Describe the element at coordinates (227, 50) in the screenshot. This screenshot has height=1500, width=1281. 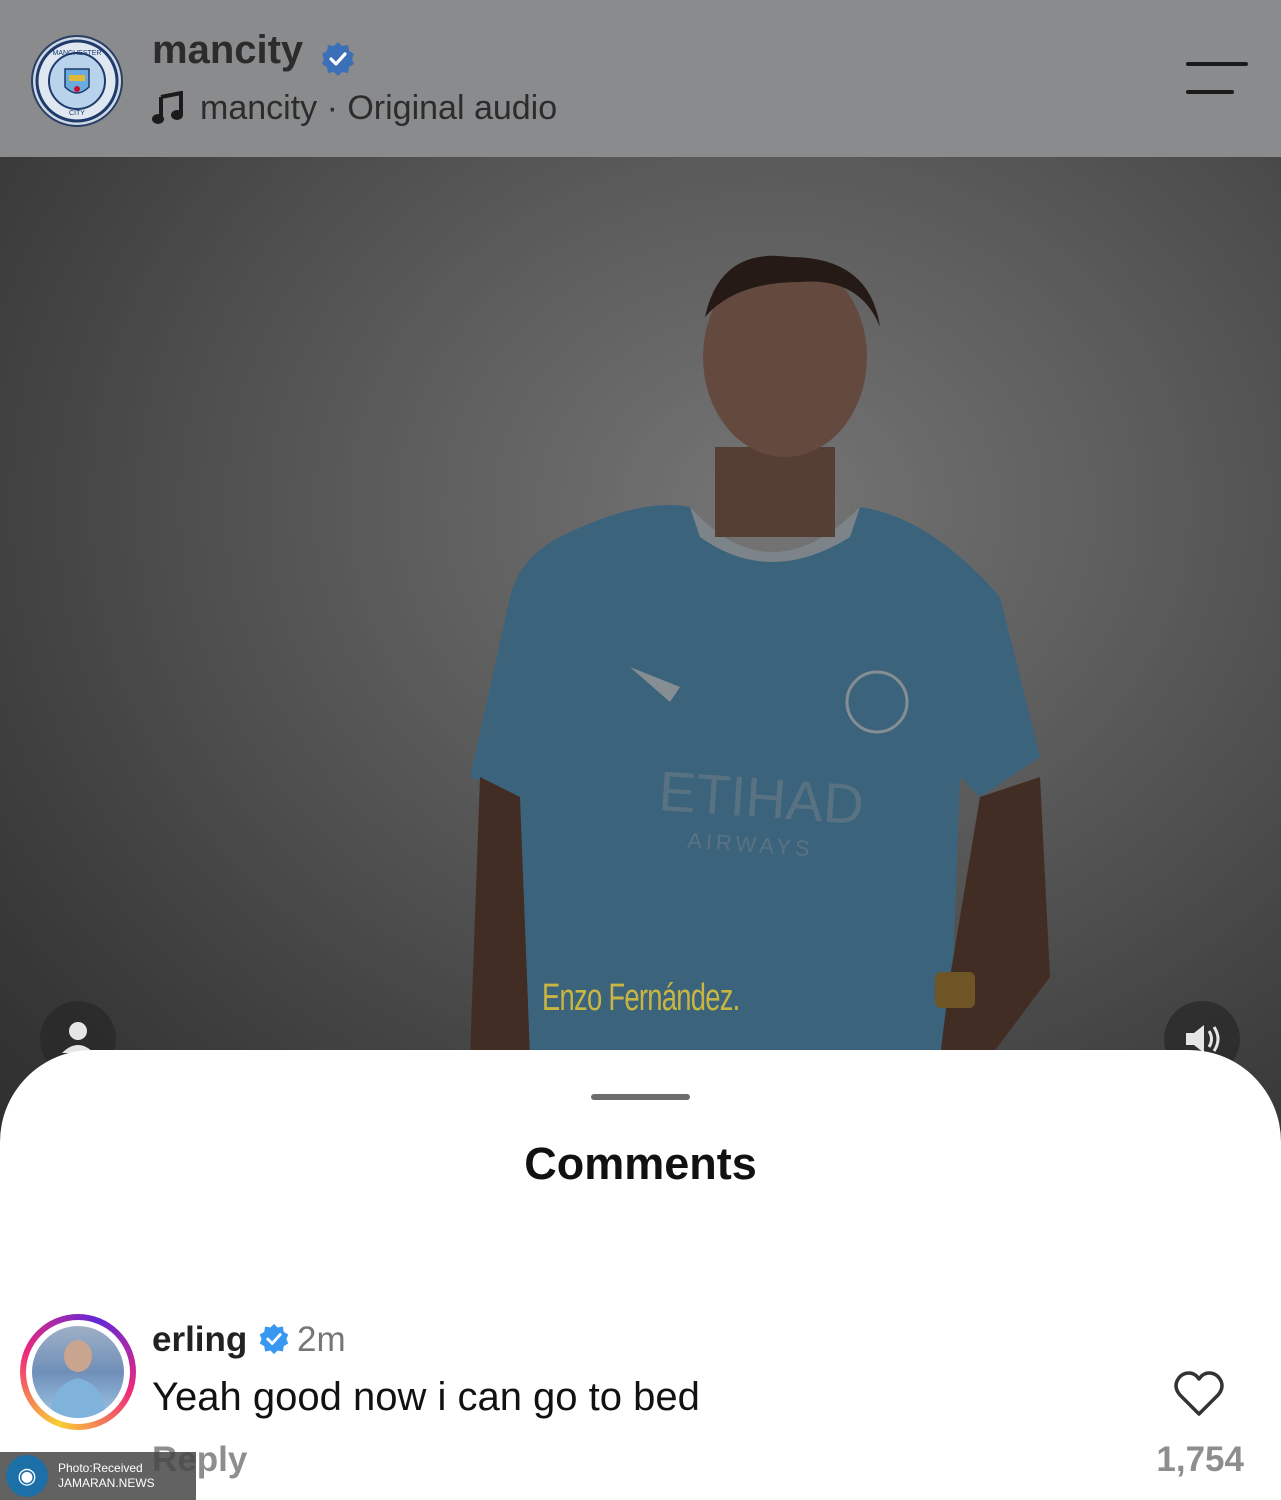
I see `post-username: mancity` at that location.